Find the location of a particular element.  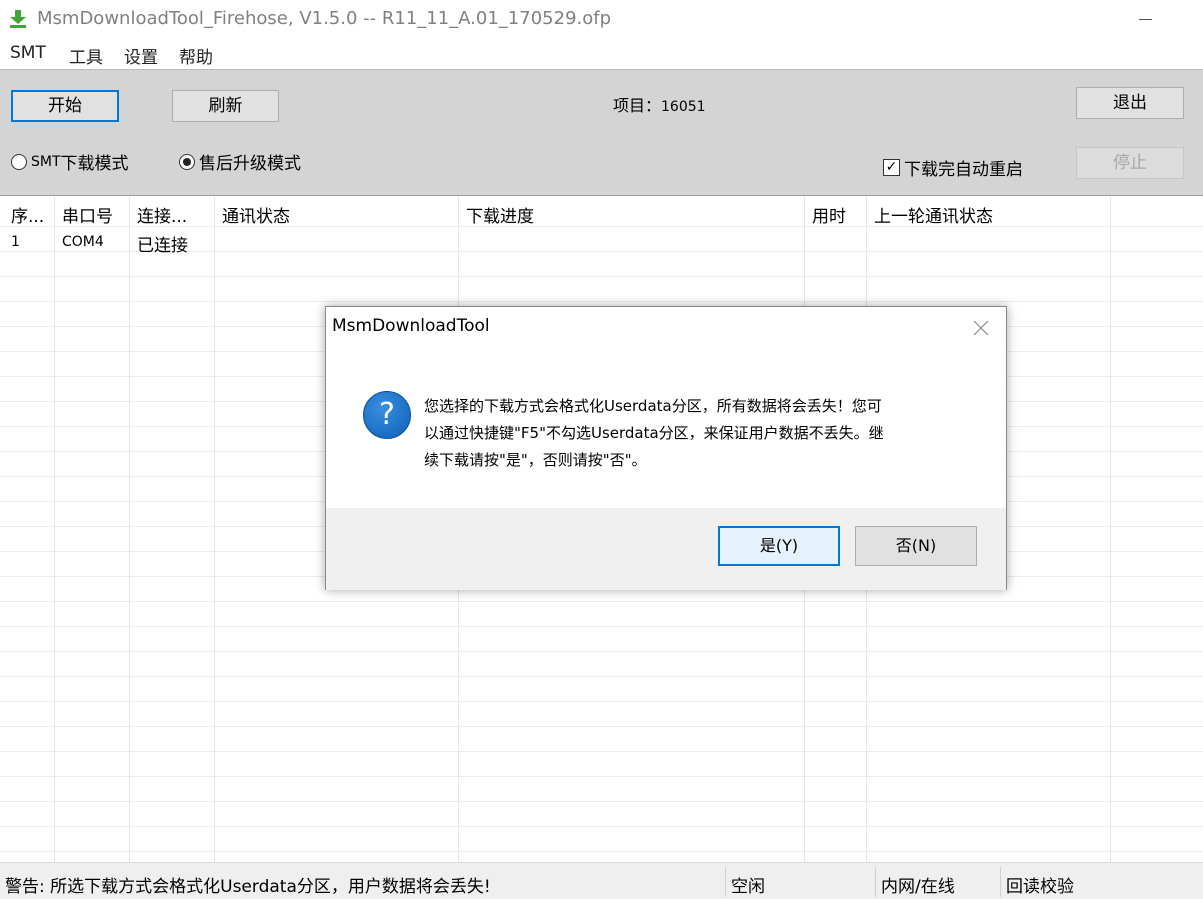

menu-tools: 工具 is located at coordinates (86, 55).